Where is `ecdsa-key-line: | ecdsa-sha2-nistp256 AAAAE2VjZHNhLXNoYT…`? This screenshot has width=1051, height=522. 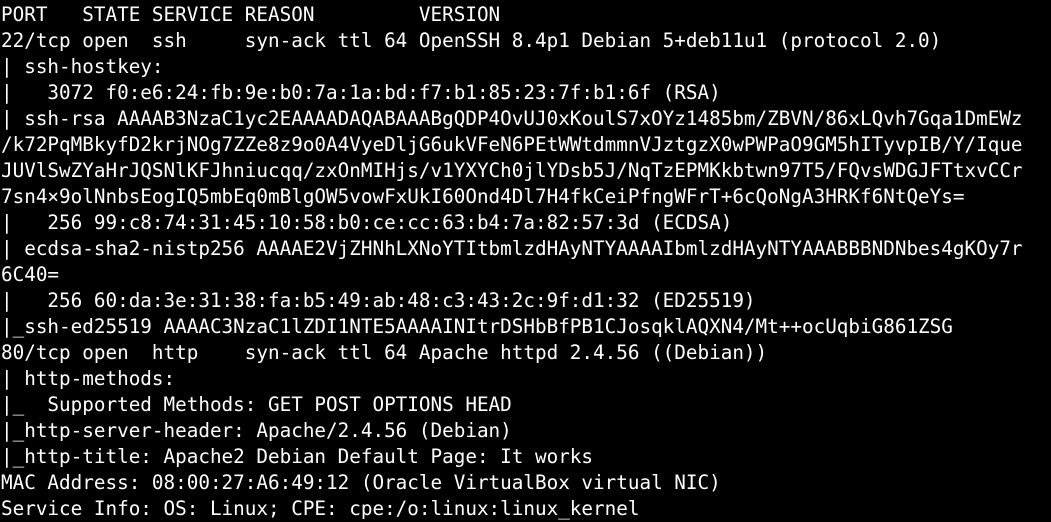 ecdsa-key-line: | ecdsa-sha2-nistp256 AAAAE2VjZHNhLXNoYT… is located at coordinates (512, 248).